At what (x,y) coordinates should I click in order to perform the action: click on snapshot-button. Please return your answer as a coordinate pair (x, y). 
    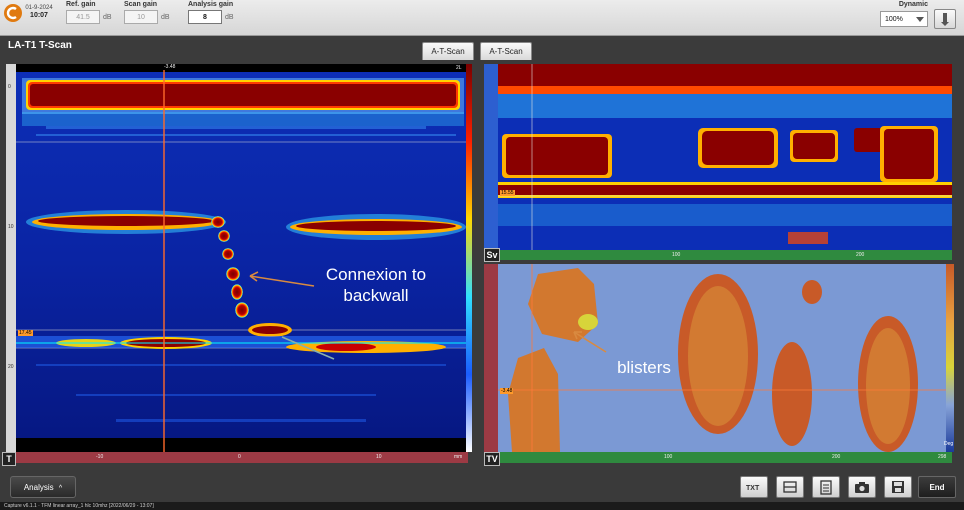
    Looking at the image, I should click on (862, 487).